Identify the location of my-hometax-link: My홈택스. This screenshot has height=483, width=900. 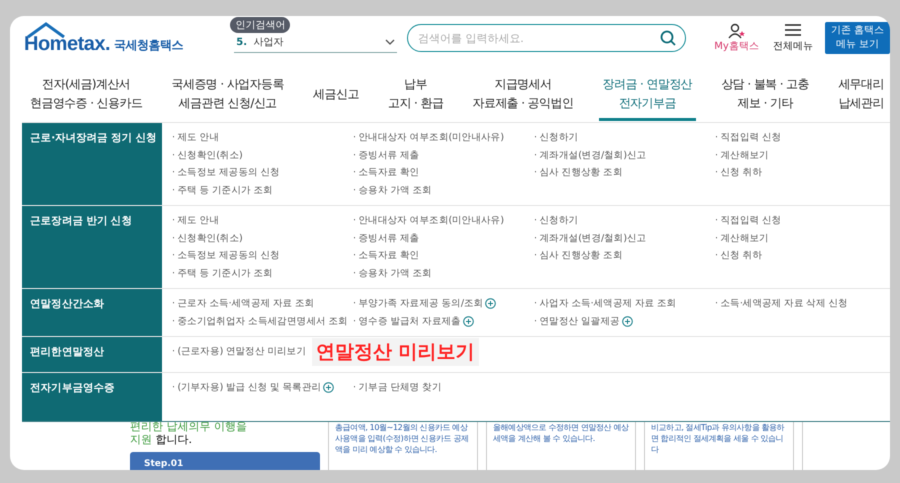
(736, 38).